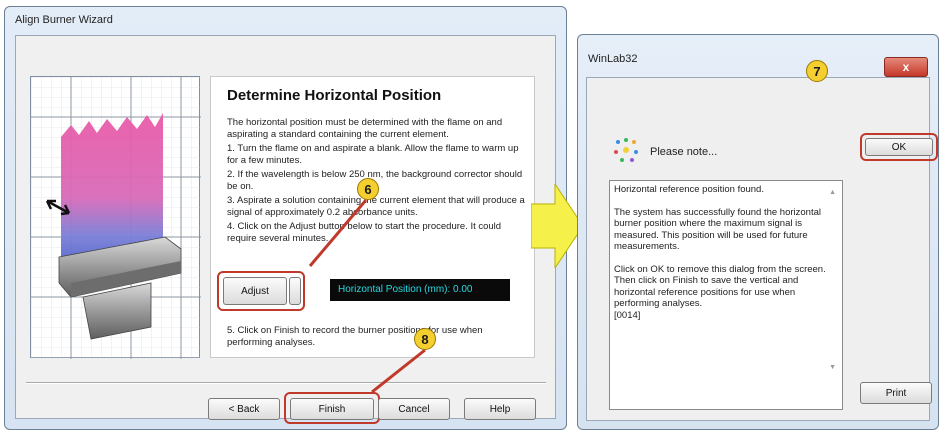 Image resolution: width=942 pixels, height=433 pixels. What do you see at coordinates (368, 189) in the screenshot?
I see `callout-6: 6` at bounding box center [368, 189].